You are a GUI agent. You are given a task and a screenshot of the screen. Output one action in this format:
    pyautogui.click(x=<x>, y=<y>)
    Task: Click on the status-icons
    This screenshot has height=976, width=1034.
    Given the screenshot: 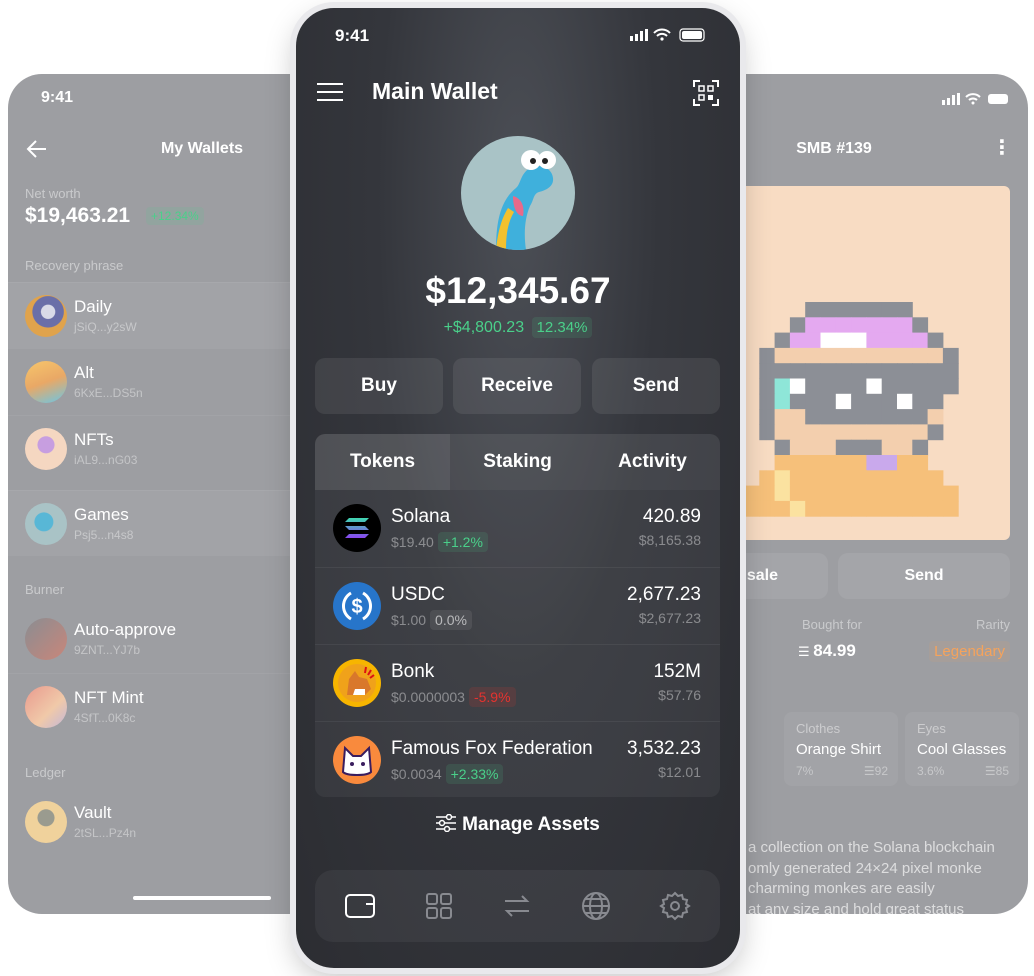 What is the action you would take?
    pyautogui.click(x=975, y=99)
    